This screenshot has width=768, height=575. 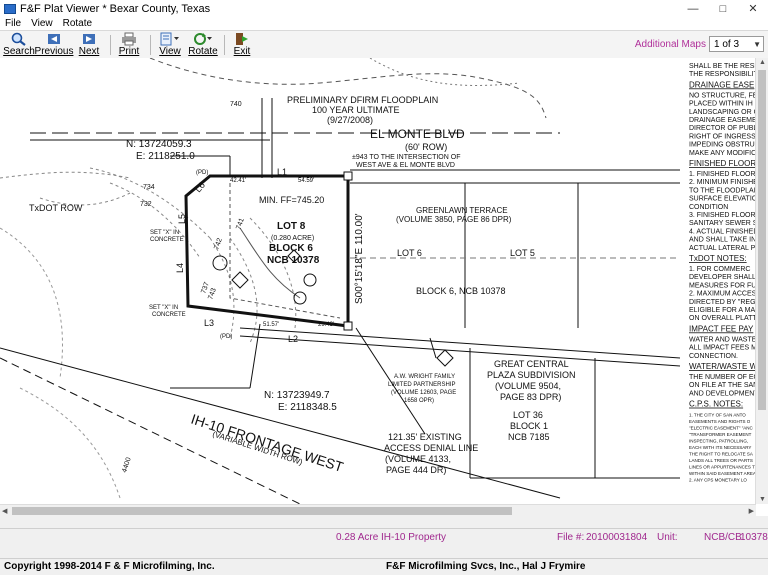 I want to click on maximize-button: □, so click(x=723, y=9).